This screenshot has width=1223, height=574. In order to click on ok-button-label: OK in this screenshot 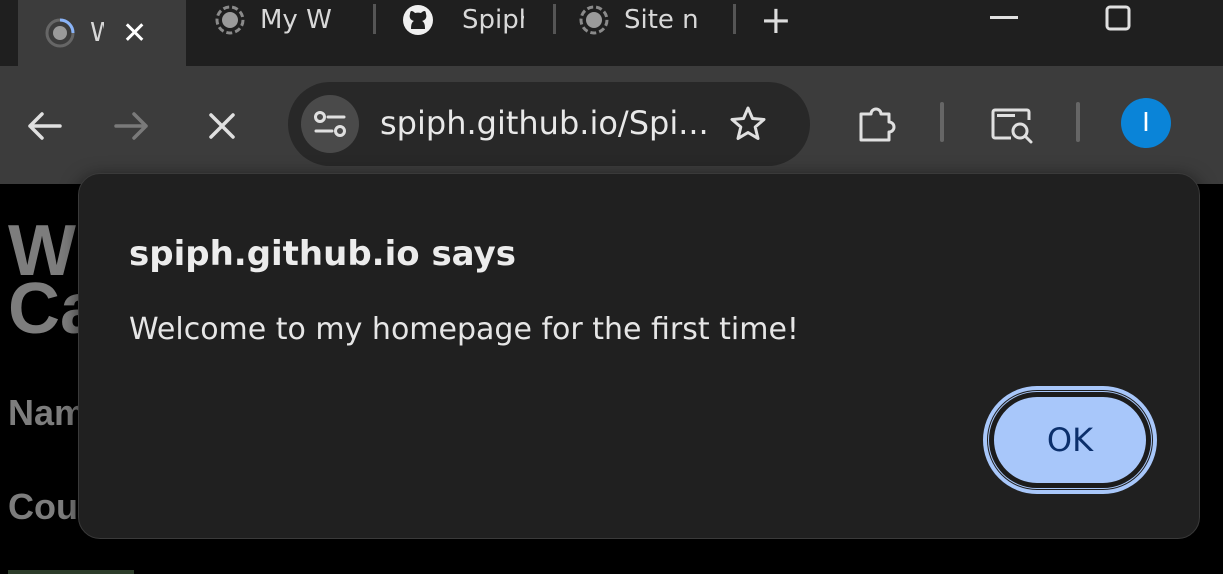, I will do `click(1070, 440)`.